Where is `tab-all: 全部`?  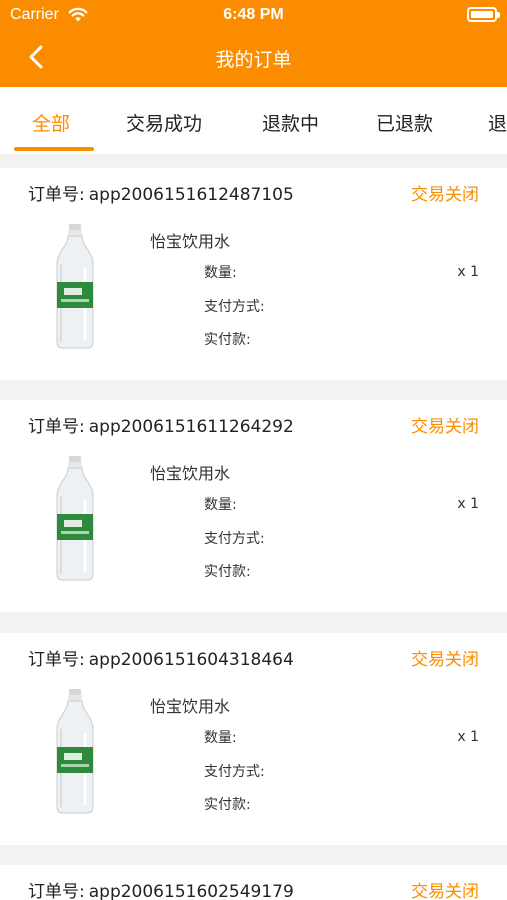
tab-all: 全部 is located at coordinates (51, 122).